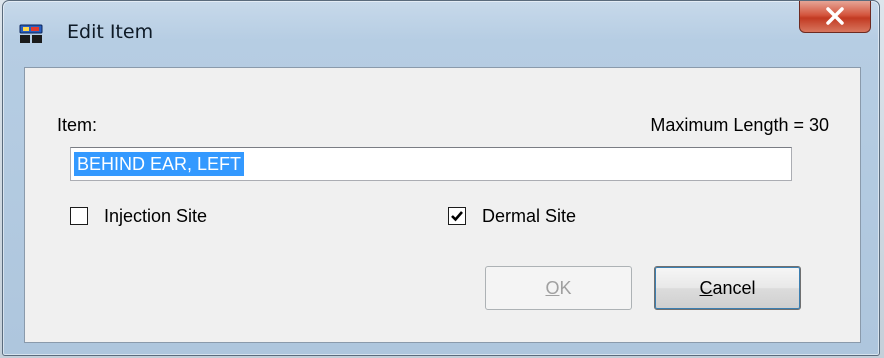 This screenshot has width=884, height=358. What do you see at coordinates (159, 164) in the screenshot?
I see `item-input-value: BEHIND EAR, LEFT` at bounding box center [159, 164].